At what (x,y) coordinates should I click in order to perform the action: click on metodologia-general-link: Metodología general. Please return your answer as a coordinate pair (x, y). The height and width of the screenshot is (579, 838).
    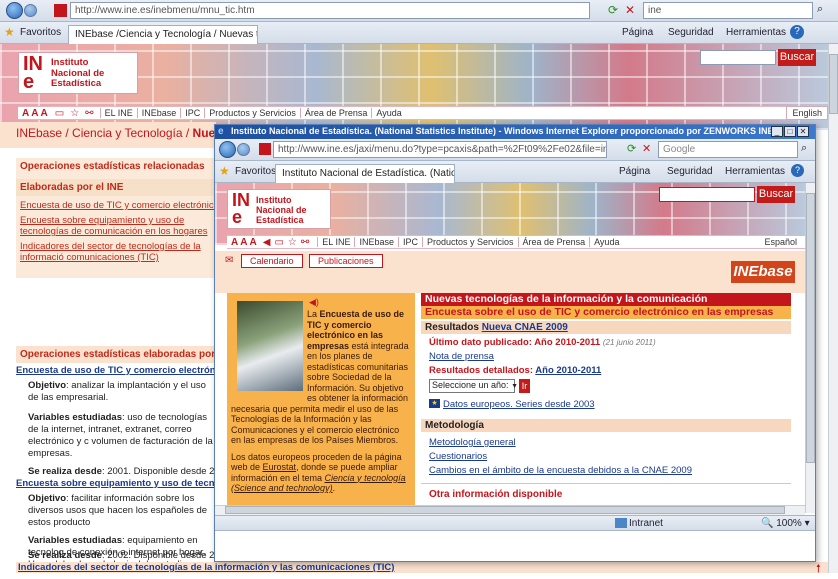
    Looking at the image, I should click on (472, 442).